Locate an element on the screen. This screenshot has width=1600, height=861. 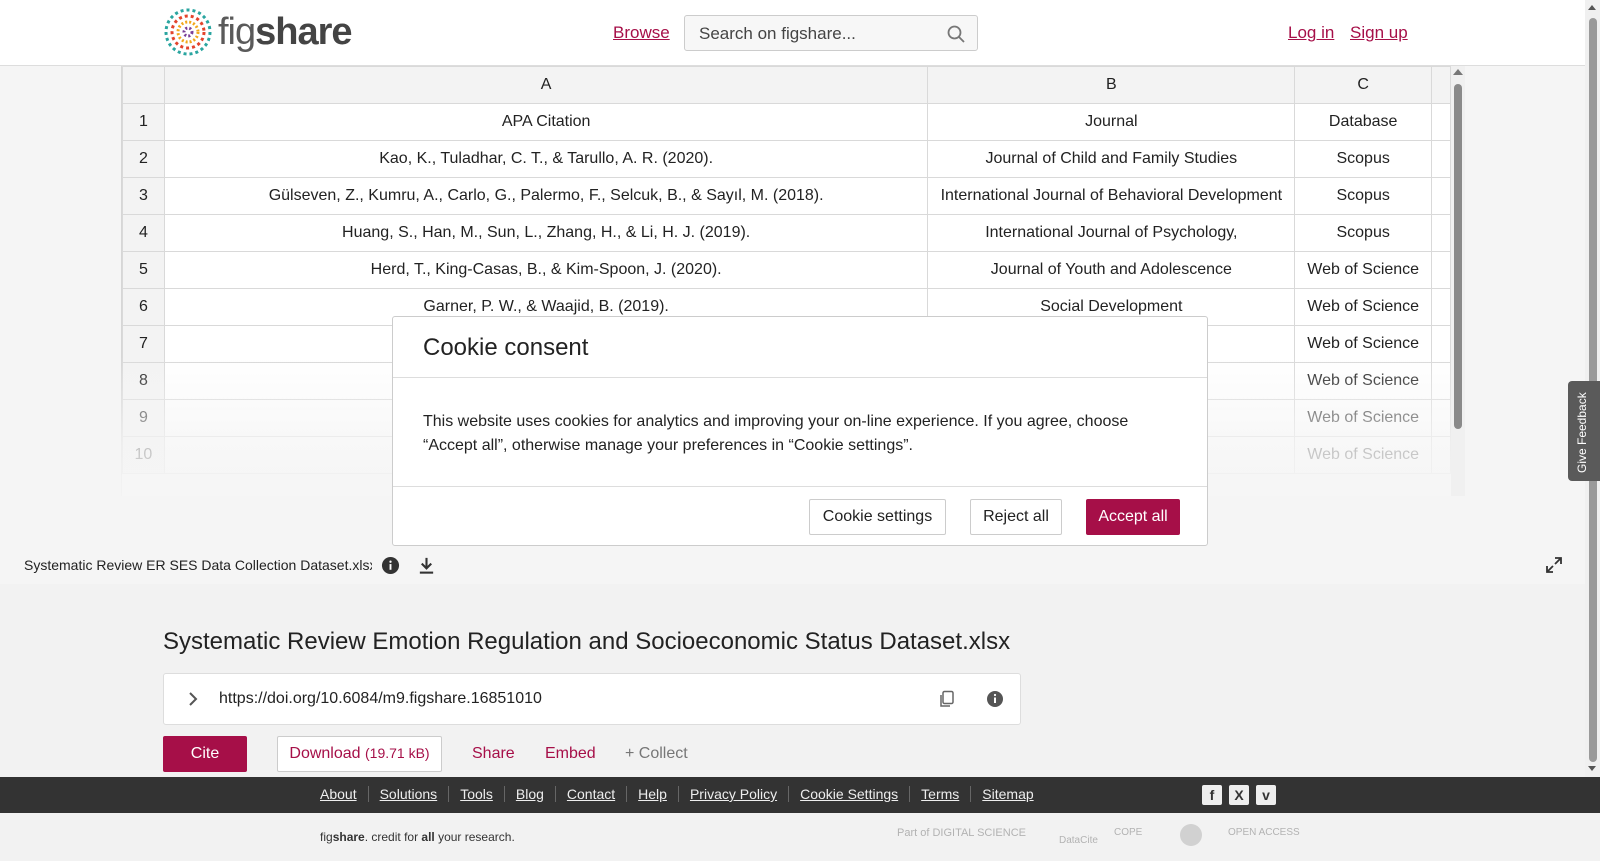
cookie-title: Cookie consent is located at coordinates (506, 347).